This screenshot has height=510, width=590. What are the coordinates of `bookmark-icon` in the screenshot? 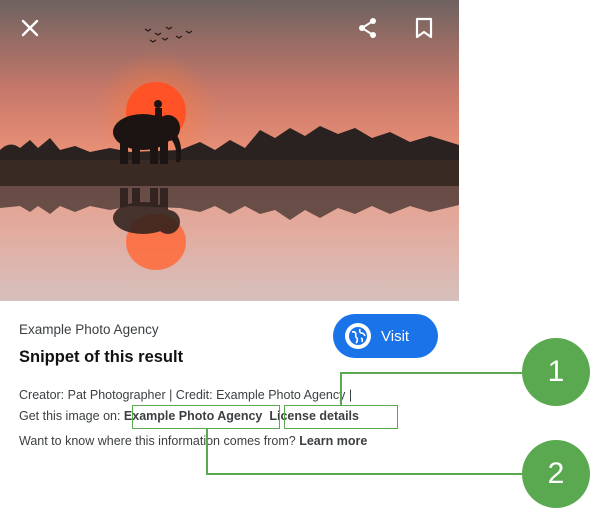 It's located at (424, 28).